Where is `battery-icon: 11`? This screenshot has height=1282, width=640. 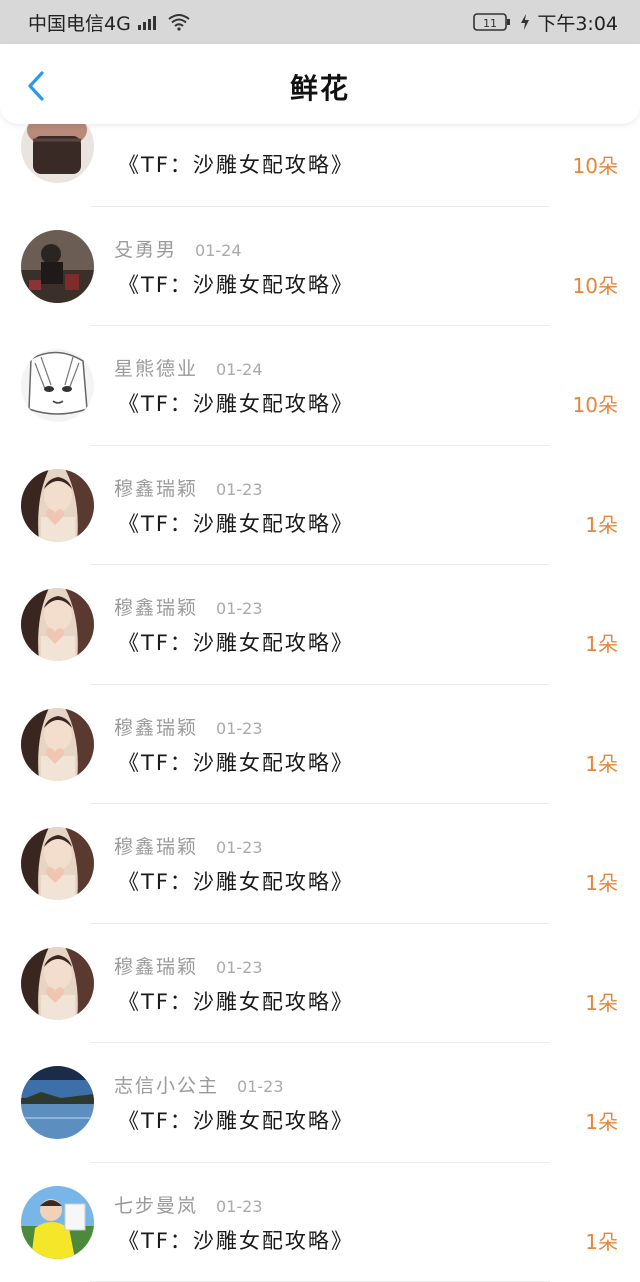 battery-icon: 11 is located at coordinates (493, 22).